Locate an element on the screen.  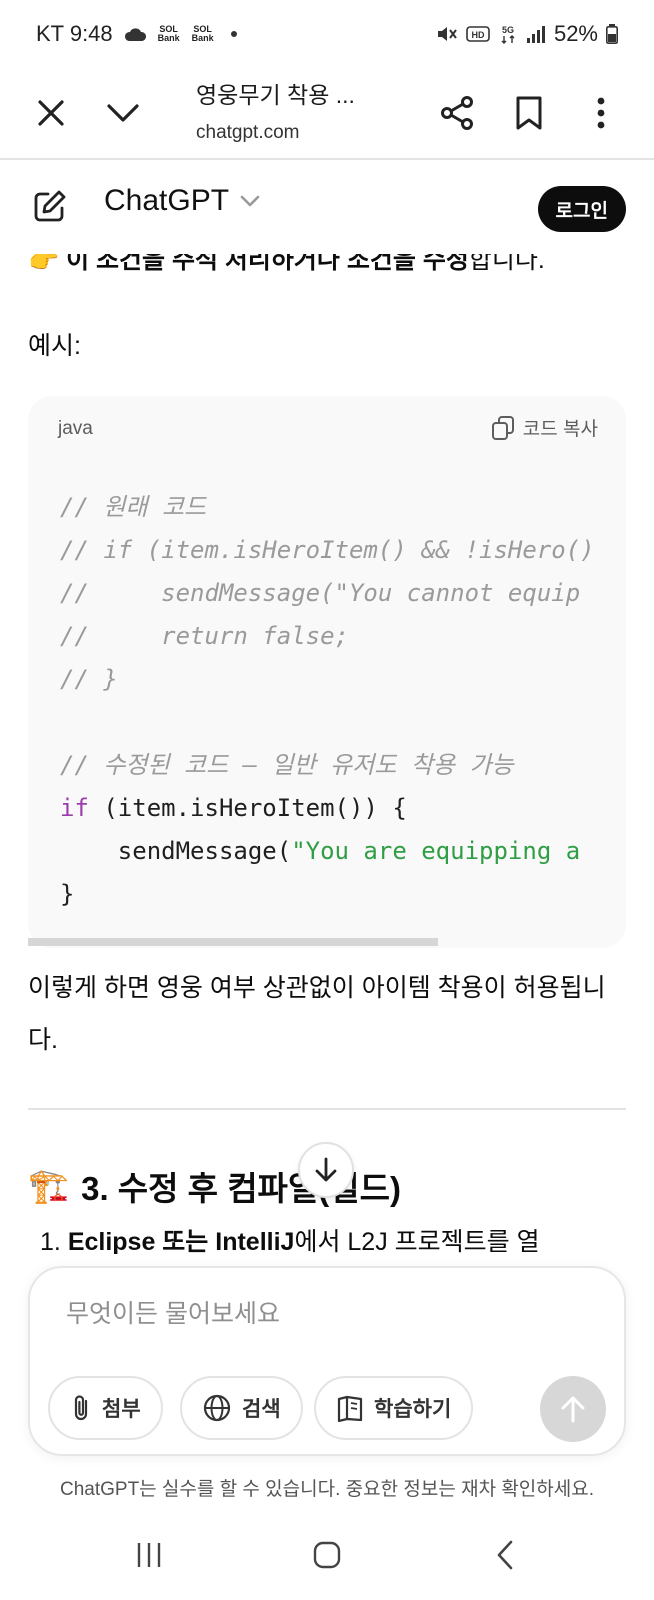
svg-text: HD is located at coordinates (477, 35).